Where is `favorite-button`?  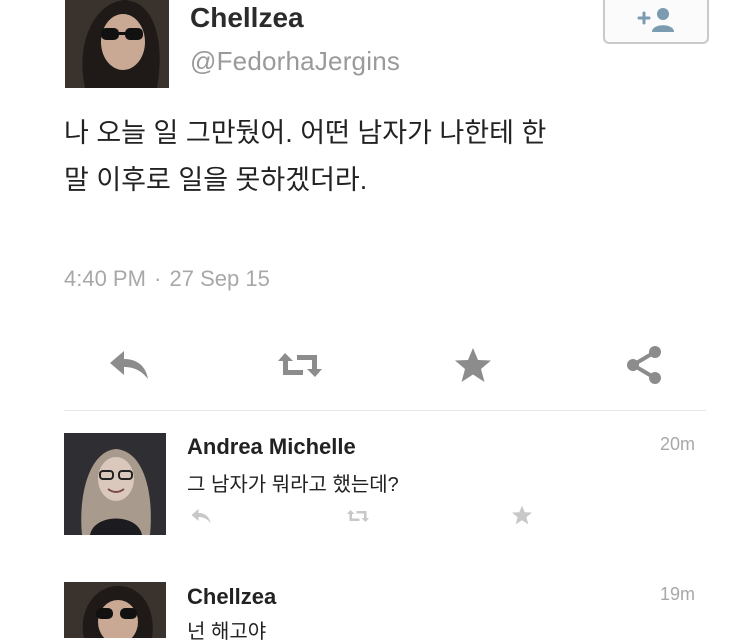
favorite-button is located at coordinates (473, 365).